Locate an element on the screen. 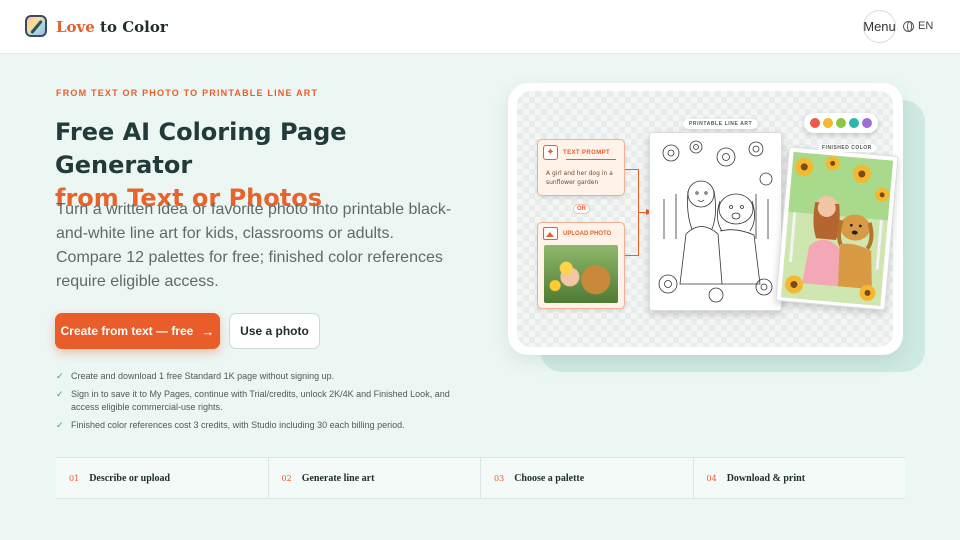  step-item: 04 Download & print is located at coordinates (800, 478).